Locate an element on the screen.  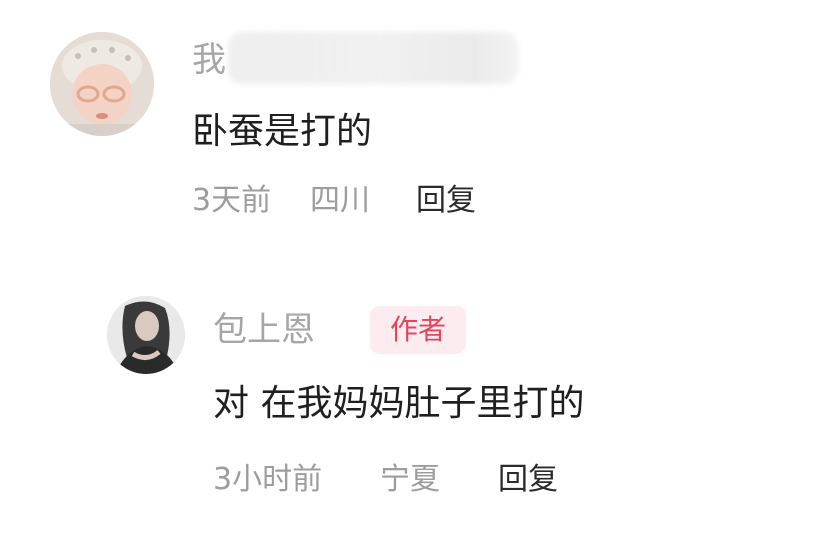
baby-avatar-icon is located at coordinates (102, 84).